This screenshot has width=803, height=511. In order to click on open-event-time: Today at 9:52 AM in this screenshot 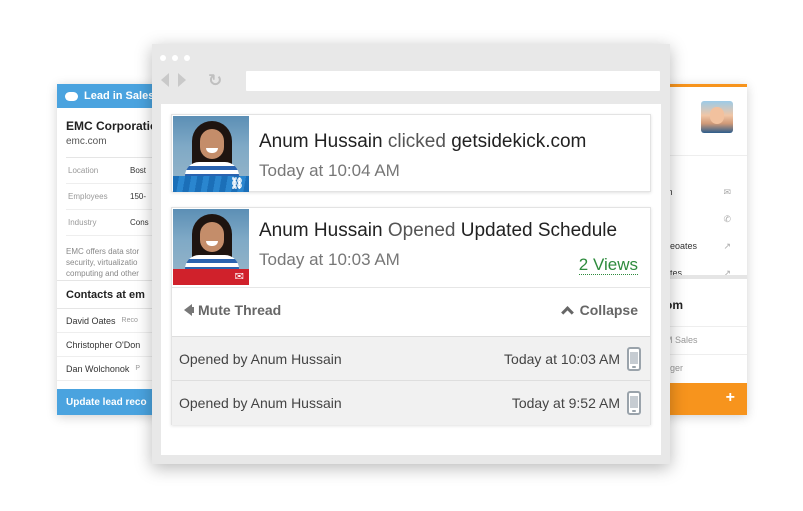, I will do `click(565, 403)`.